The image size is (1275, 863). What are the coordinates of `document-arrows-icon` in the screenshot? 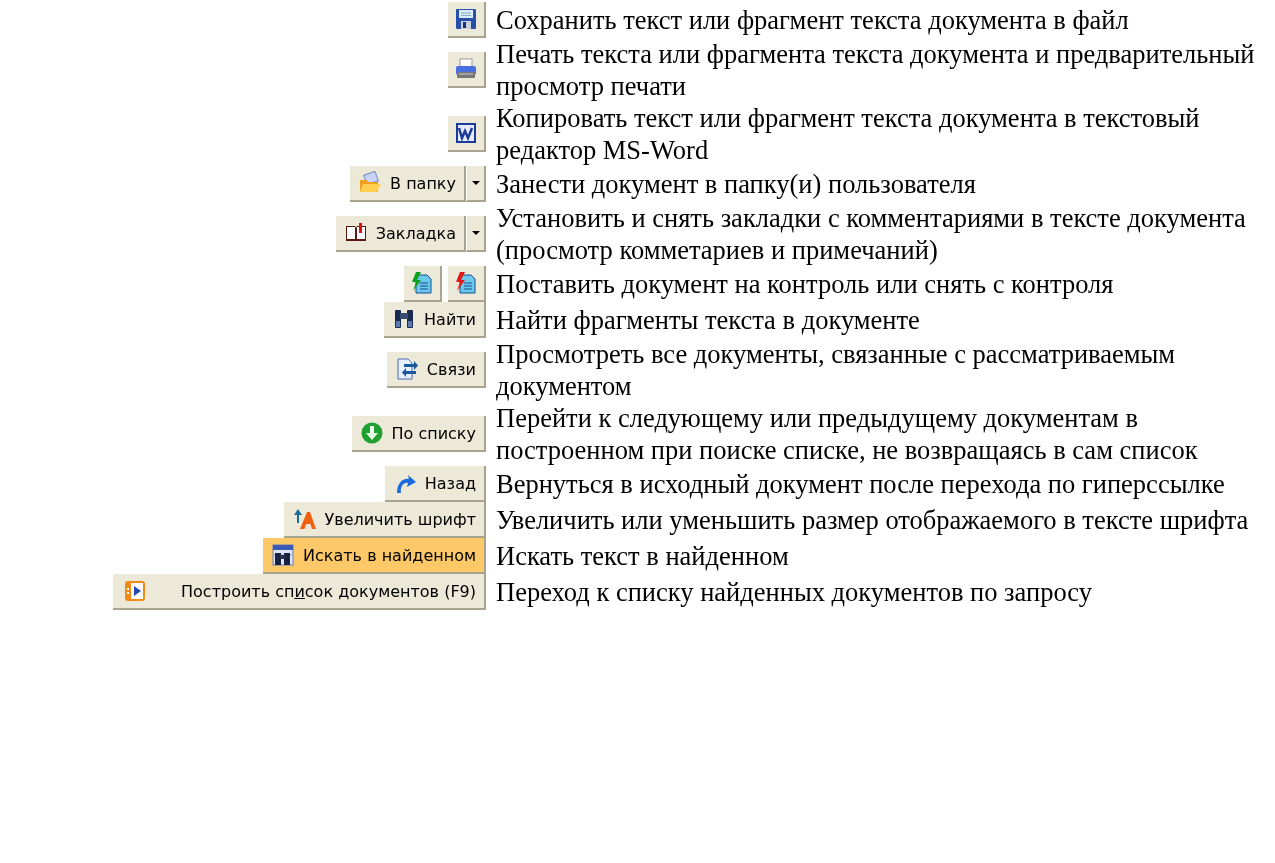 It's located at (406, 369).